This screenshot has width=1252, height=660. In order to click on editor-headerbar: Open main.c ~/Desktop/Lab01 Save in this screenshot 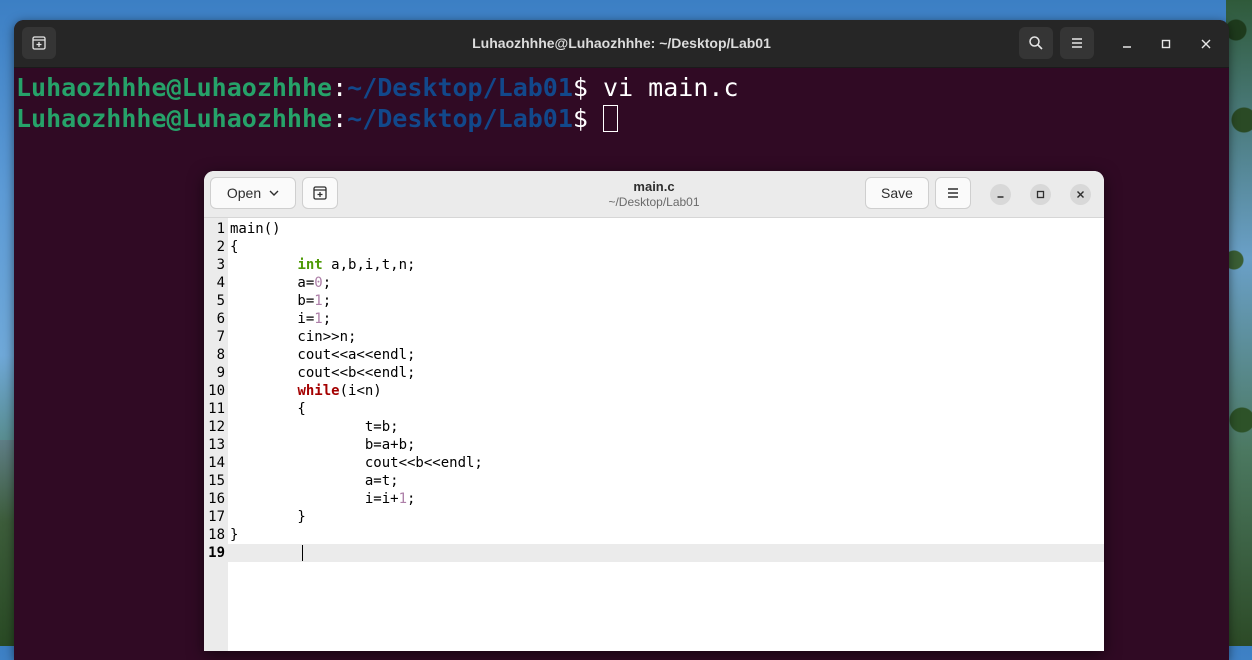, I will do `click(654, 194)`.